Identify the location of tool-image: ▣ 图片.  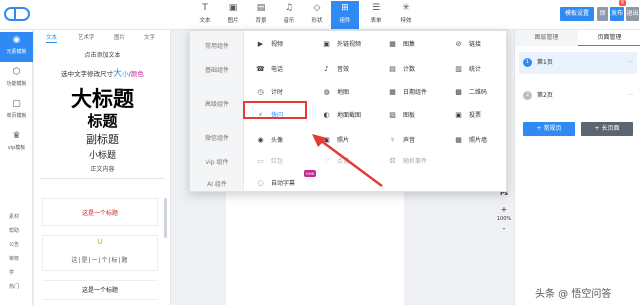
(233, 15).